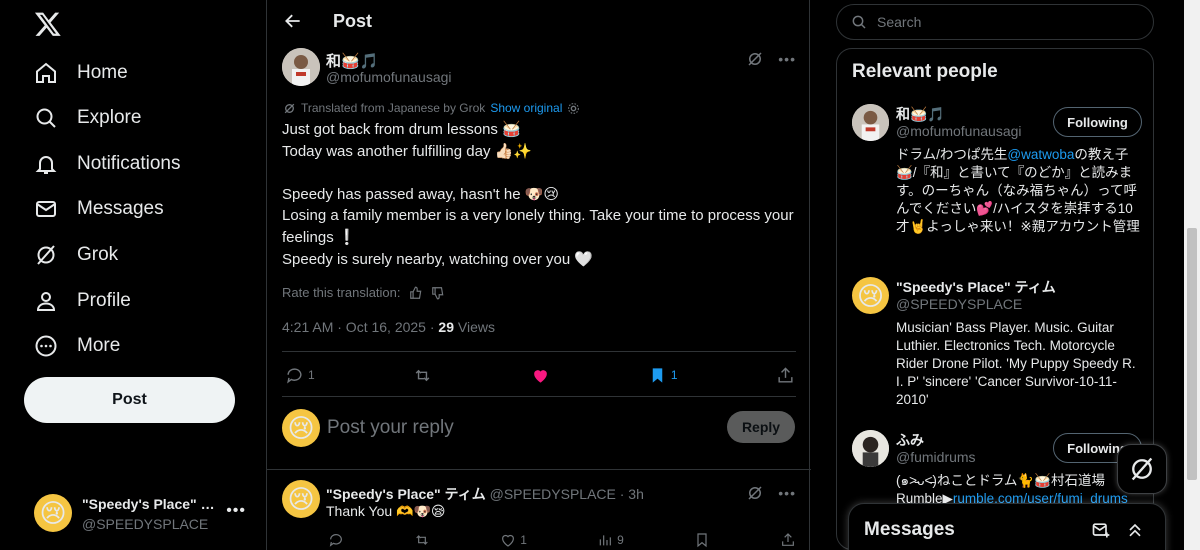 The image size is (1200, 550). I want to click on post-meta: 4:21 AM · Oct 16, 2025 · 29 Views, so click(388, 327).